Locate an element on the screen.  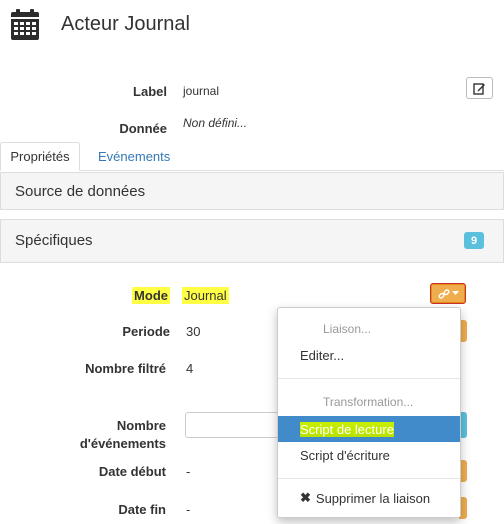
mode-label: Mode is located at coordinates (151, 295).